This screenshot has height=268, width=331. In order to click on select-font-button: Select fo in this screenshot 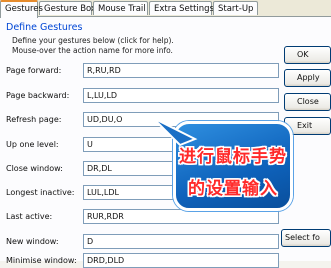, I will do `click(306, 238)`.